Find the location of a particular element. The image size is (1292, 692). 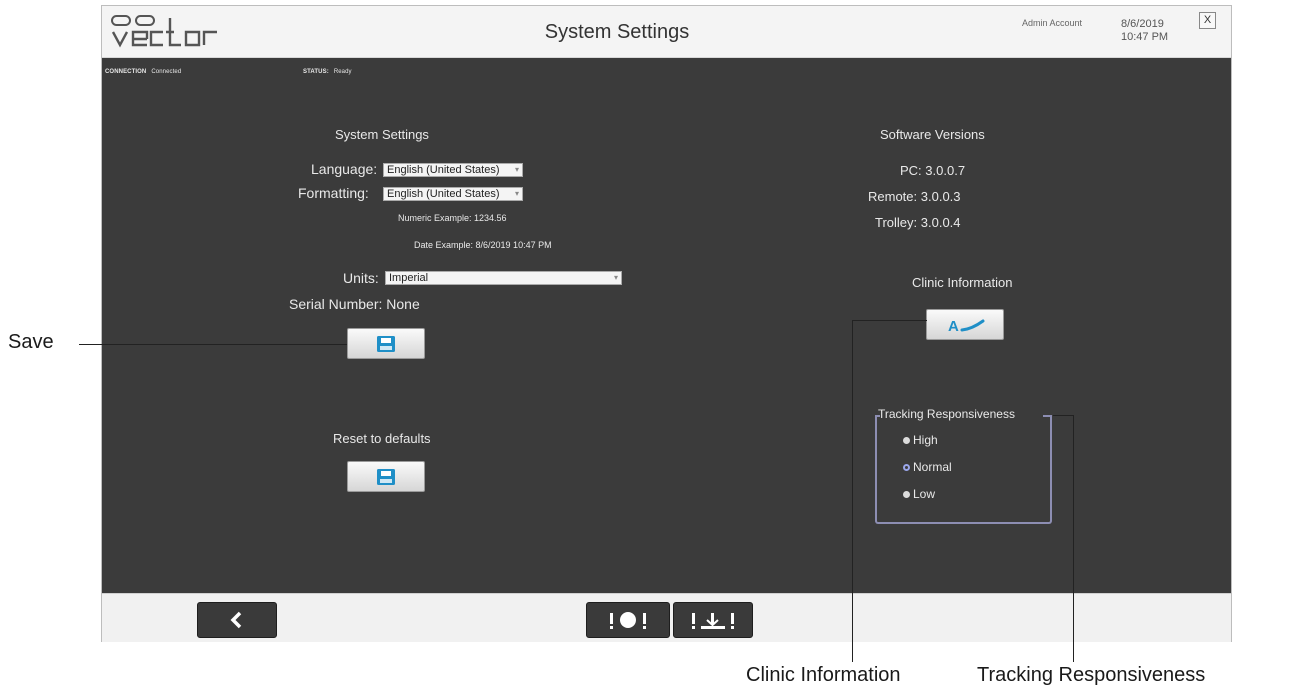

units-dropdown: Imperial ▾ is located at coordinates (503, 278).